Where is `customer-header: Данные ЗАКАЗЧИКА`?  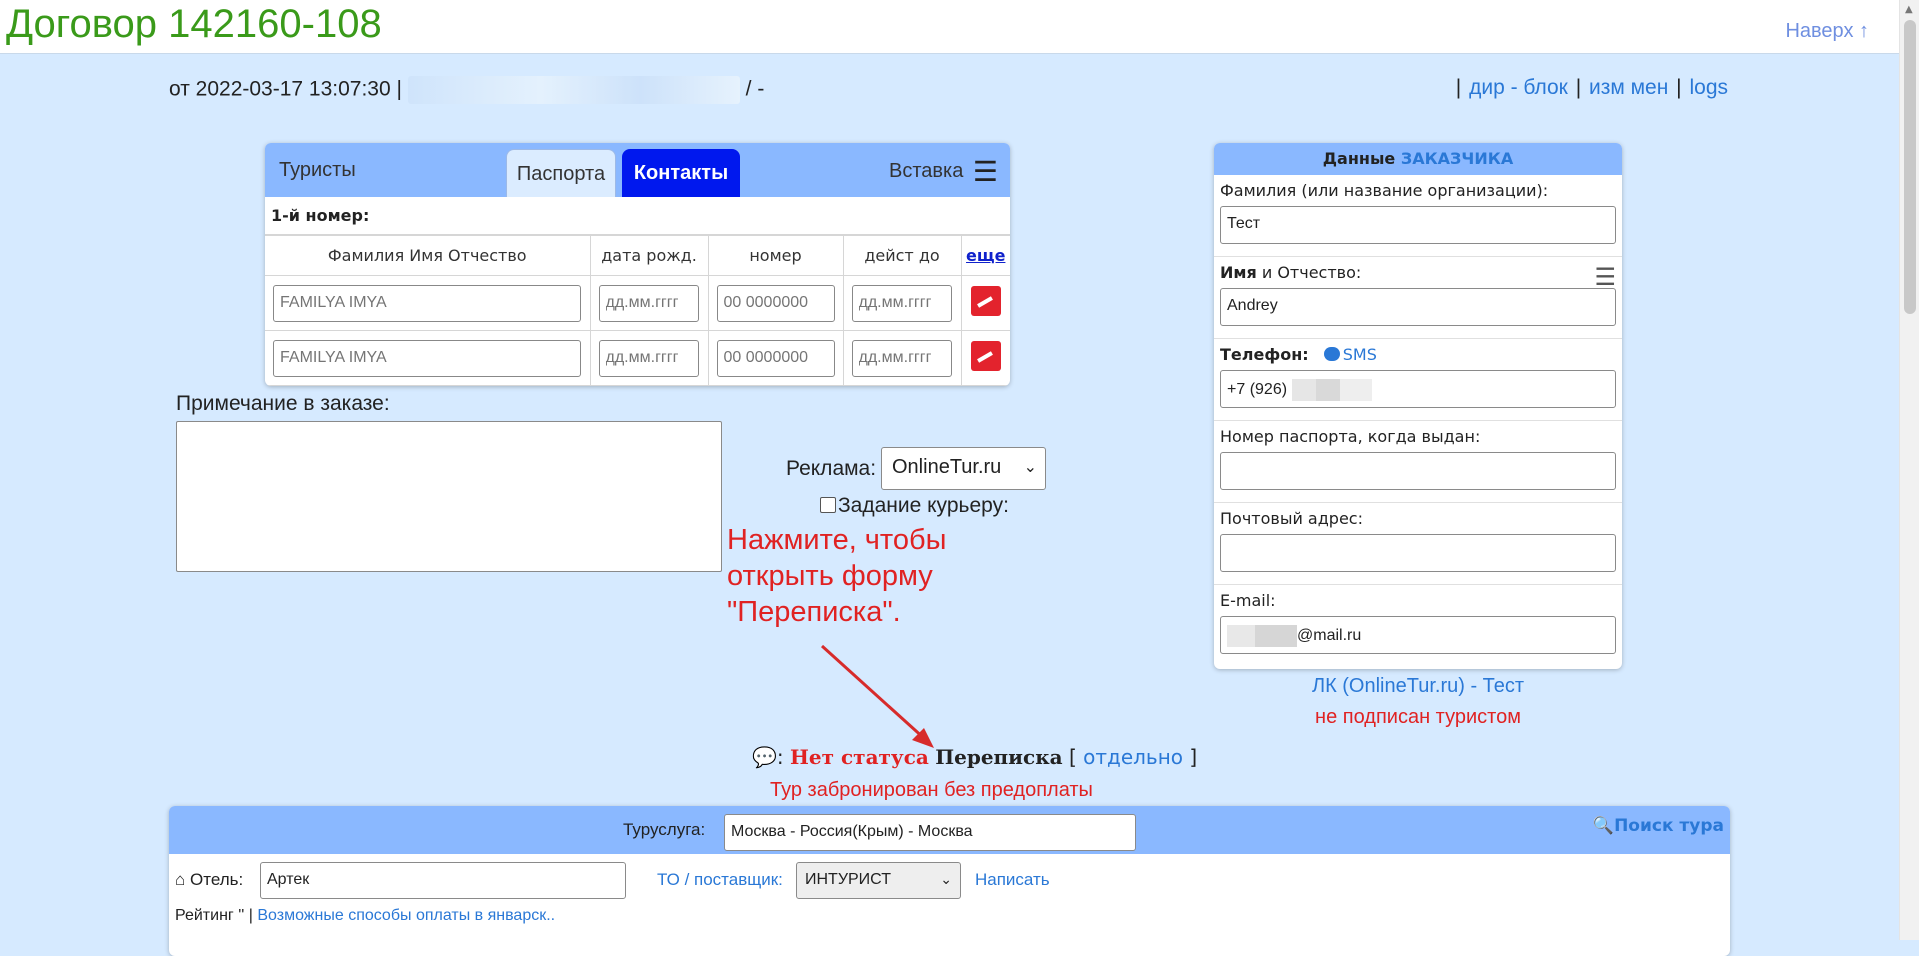
customer-header: Данные ЗАКАЗЧИКА is located at coordinates (1418, 159).